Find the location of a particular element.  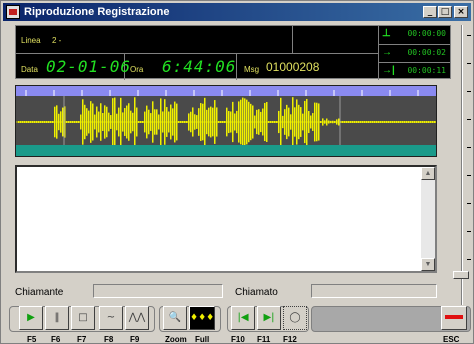

chiamante-field is located at coordinates (158, 291).